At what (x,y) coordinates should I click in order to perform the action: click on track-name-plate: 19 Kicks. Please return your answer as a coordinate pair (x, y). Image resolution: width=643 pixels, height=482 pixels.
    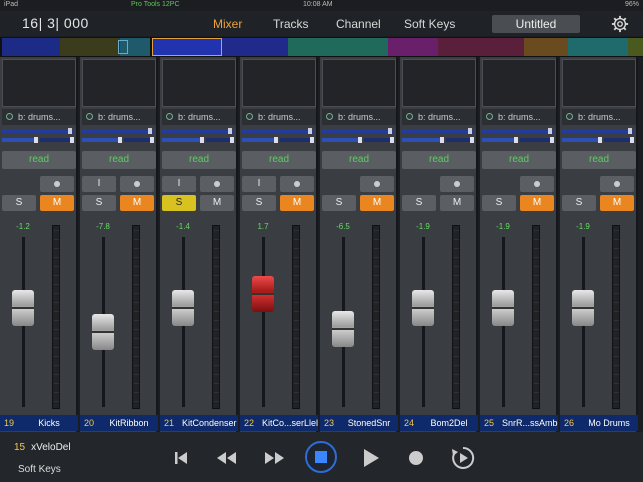
    Looking at the image, I should click on (39, 423).